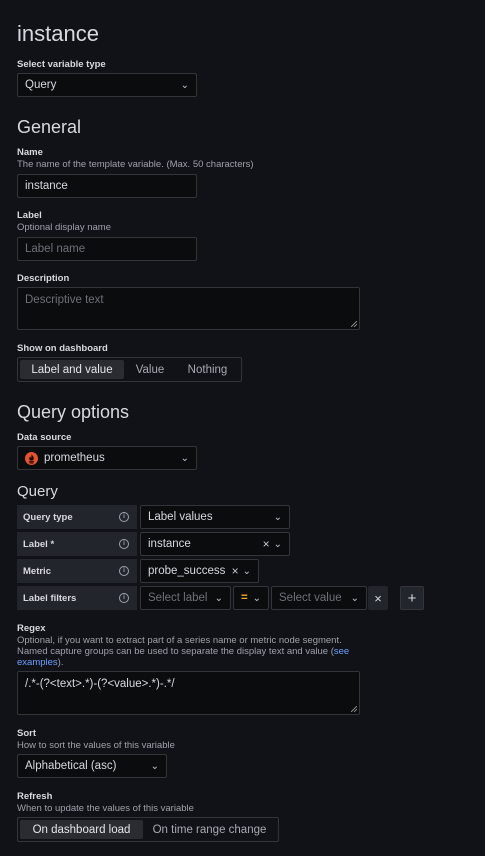  Describe the element at coordinates (310, 598) in the screenshot. I see `filter-value-placeholder: Select value` at that location.